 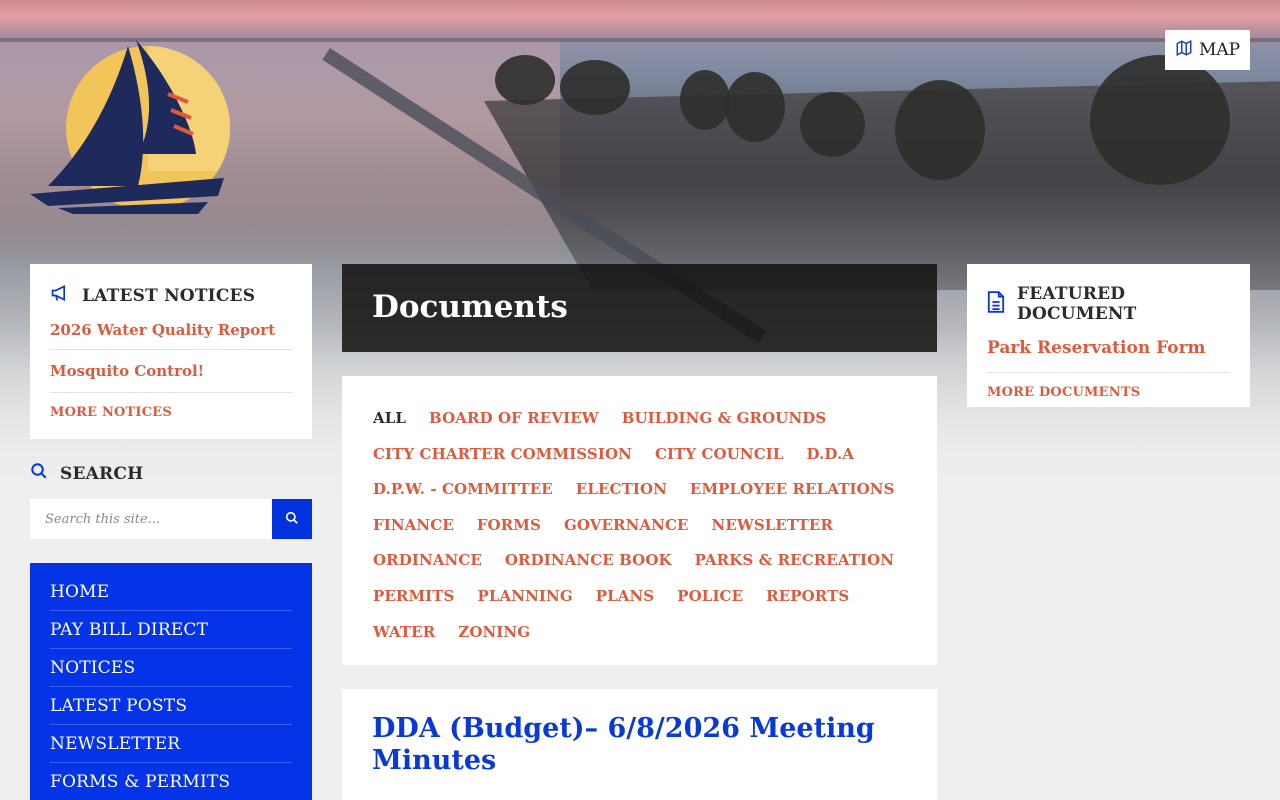 I want to click on category-filter-city-charter-commission: CITY CHARTER COMMISSION, so click(x=502, y=455).